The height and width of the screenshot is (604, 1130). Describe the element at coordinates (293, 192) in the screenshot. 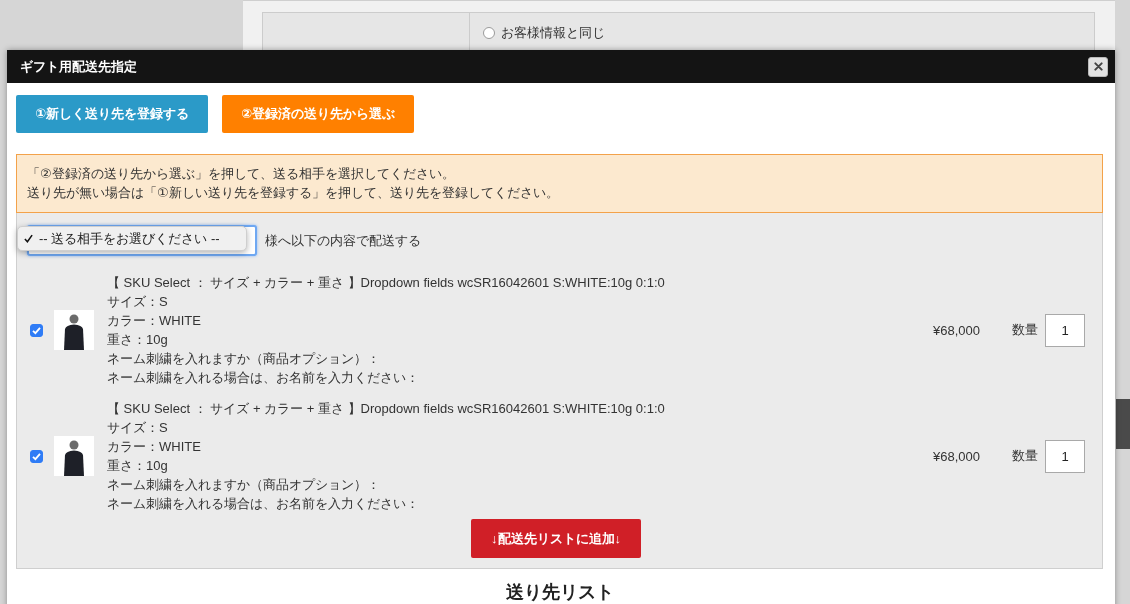

I see `notice-text: 送り先が無い場合は「①新しい送り先を登録する」を押して、送り先を登録してください。` at that location.